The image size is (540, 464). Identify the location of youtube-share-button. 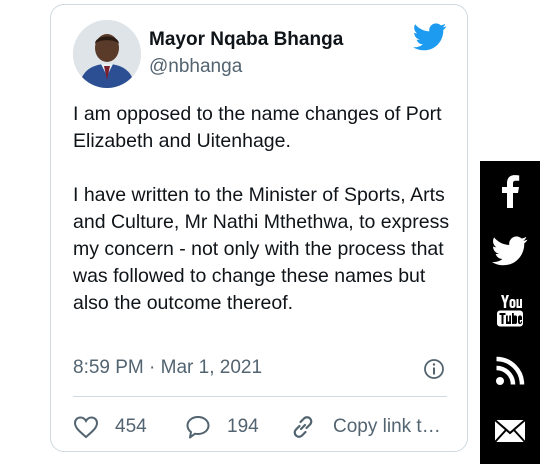
(510, 311).